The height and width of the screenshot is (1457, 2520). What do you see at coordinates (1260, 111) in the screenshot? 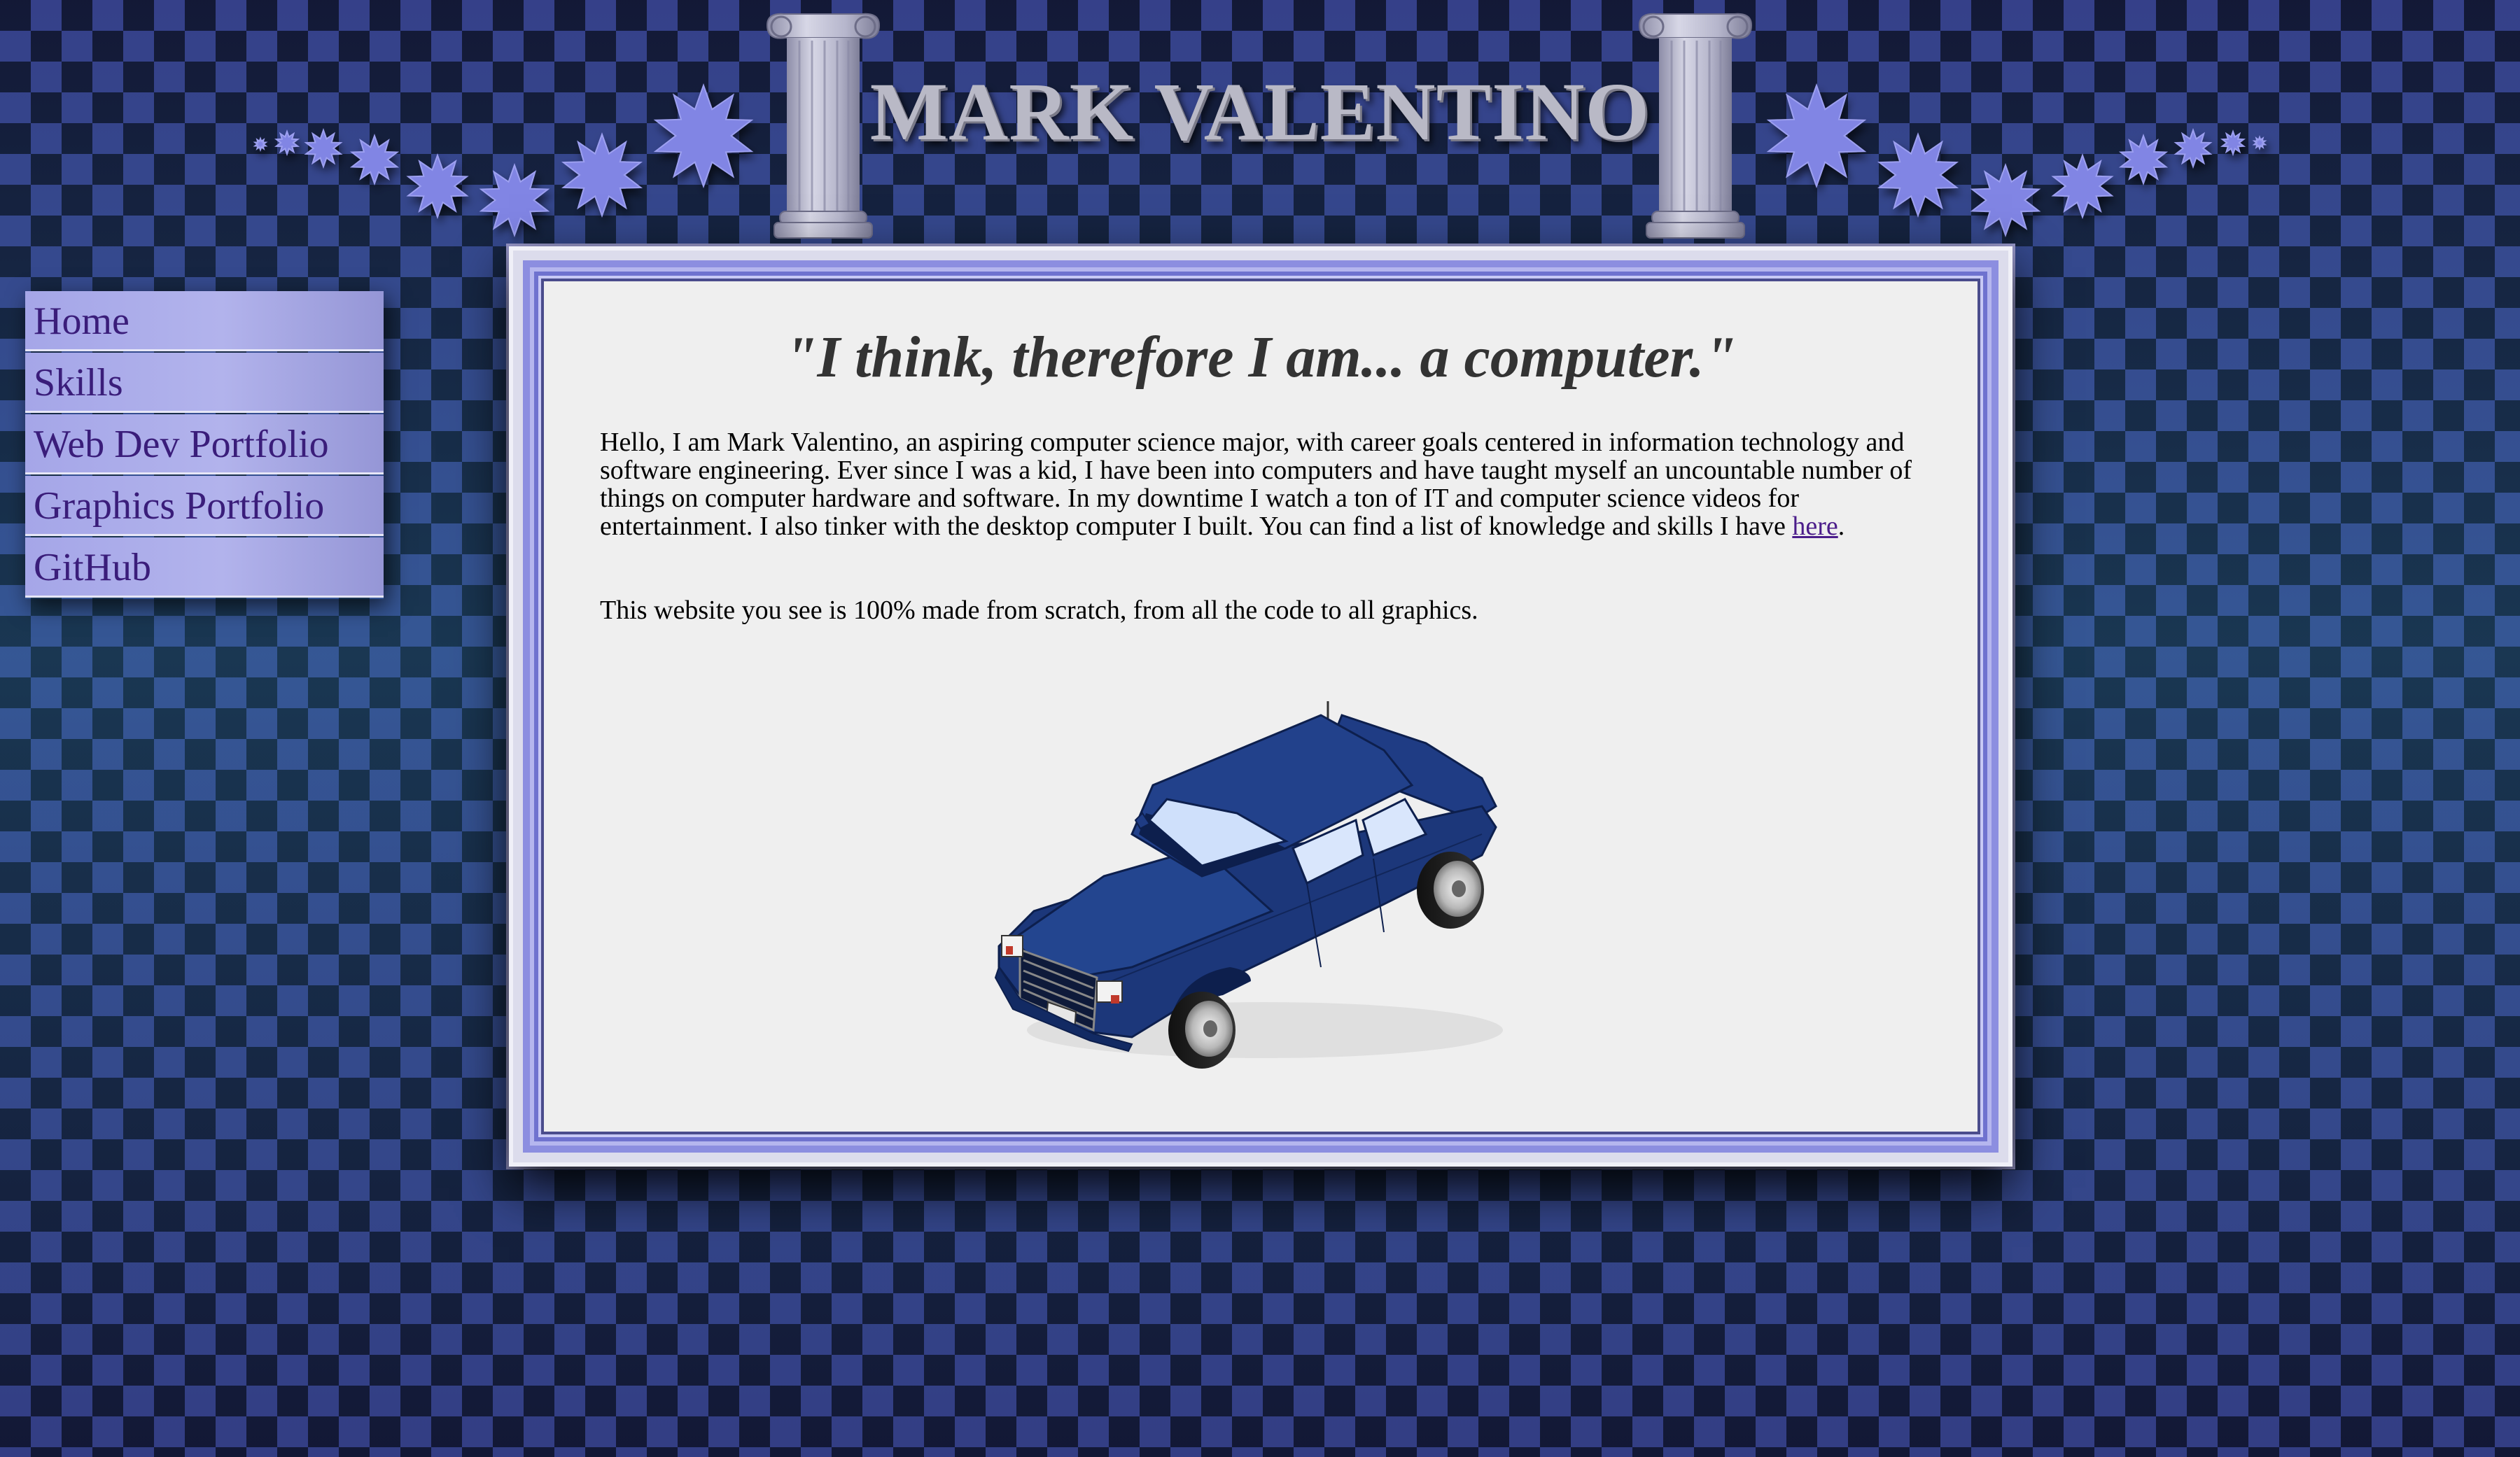
I see `site-title: MARK VALENTINO` at bounding box center [1260, 111].